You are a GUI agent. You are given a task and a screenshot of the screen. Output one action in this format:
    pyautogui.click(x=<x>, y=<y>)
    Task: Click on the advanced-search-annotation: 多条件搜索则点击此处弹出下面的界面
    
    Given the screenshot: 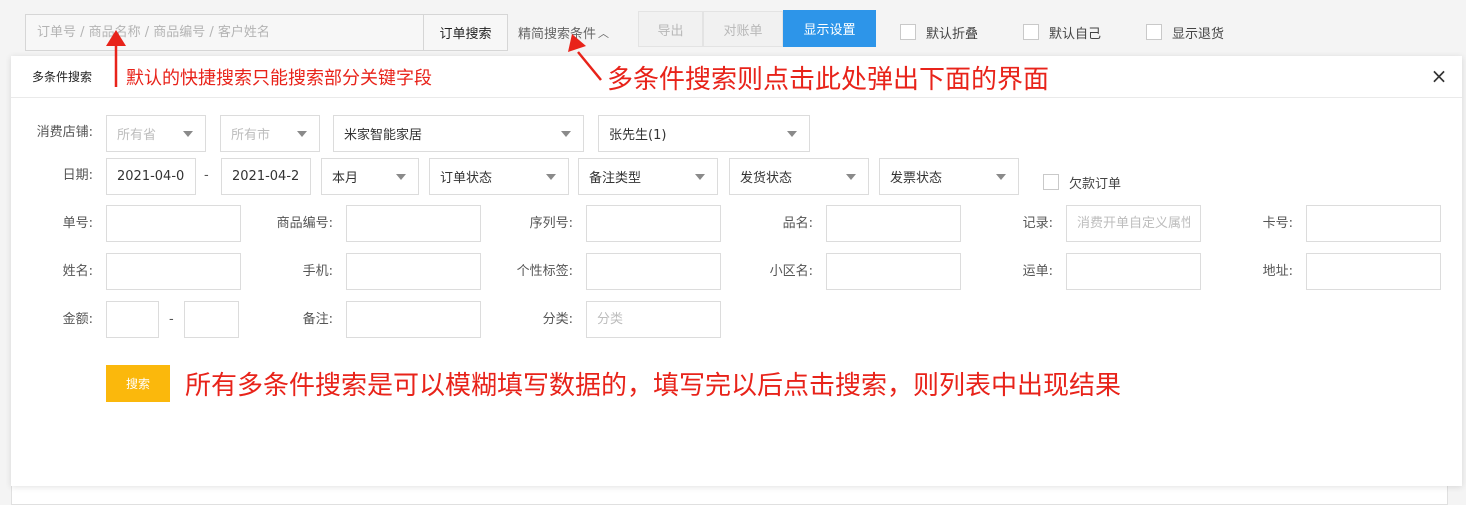 What is the action you would take?
    pyautogui.click(x=828, y=80)
    